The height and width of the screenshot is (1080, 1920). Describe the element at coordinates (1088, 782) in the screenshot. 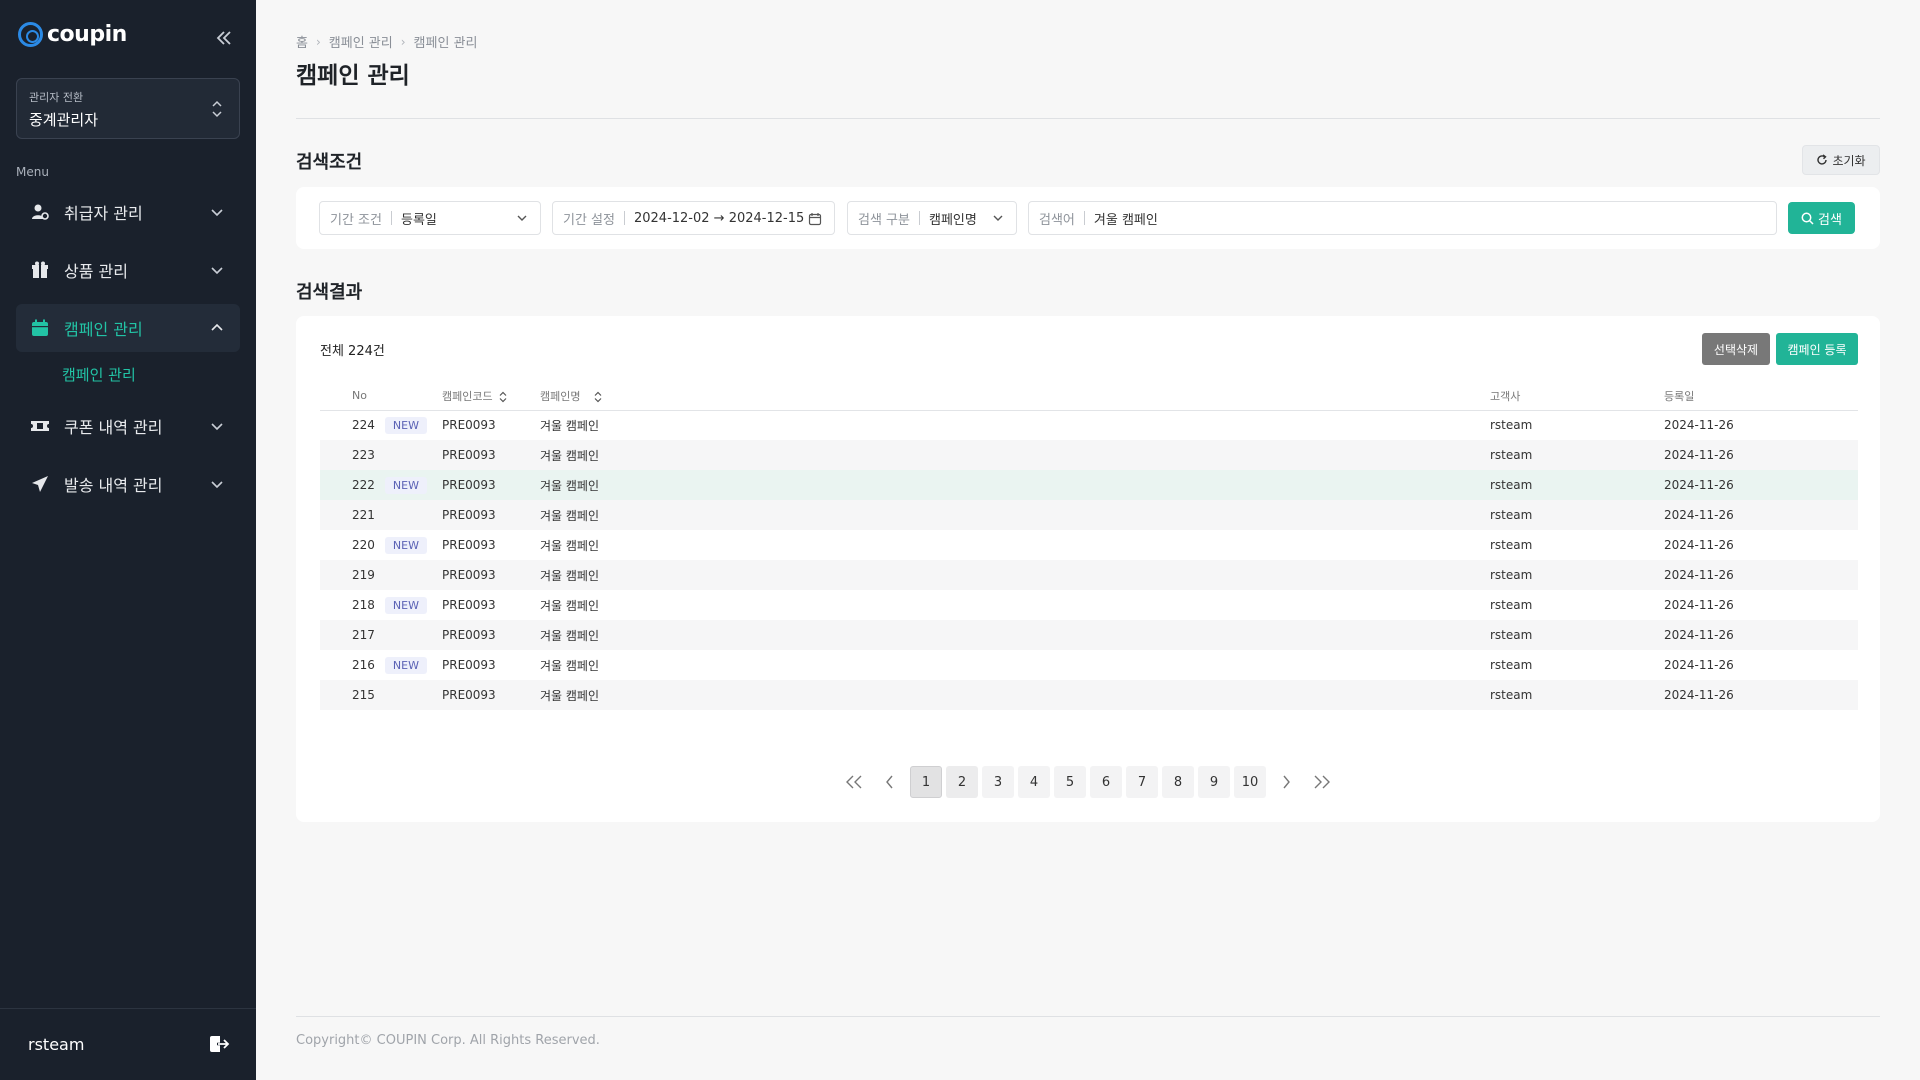

I see `pagination: 1 2 3 4 5 6 7 8 9 10` at that location.